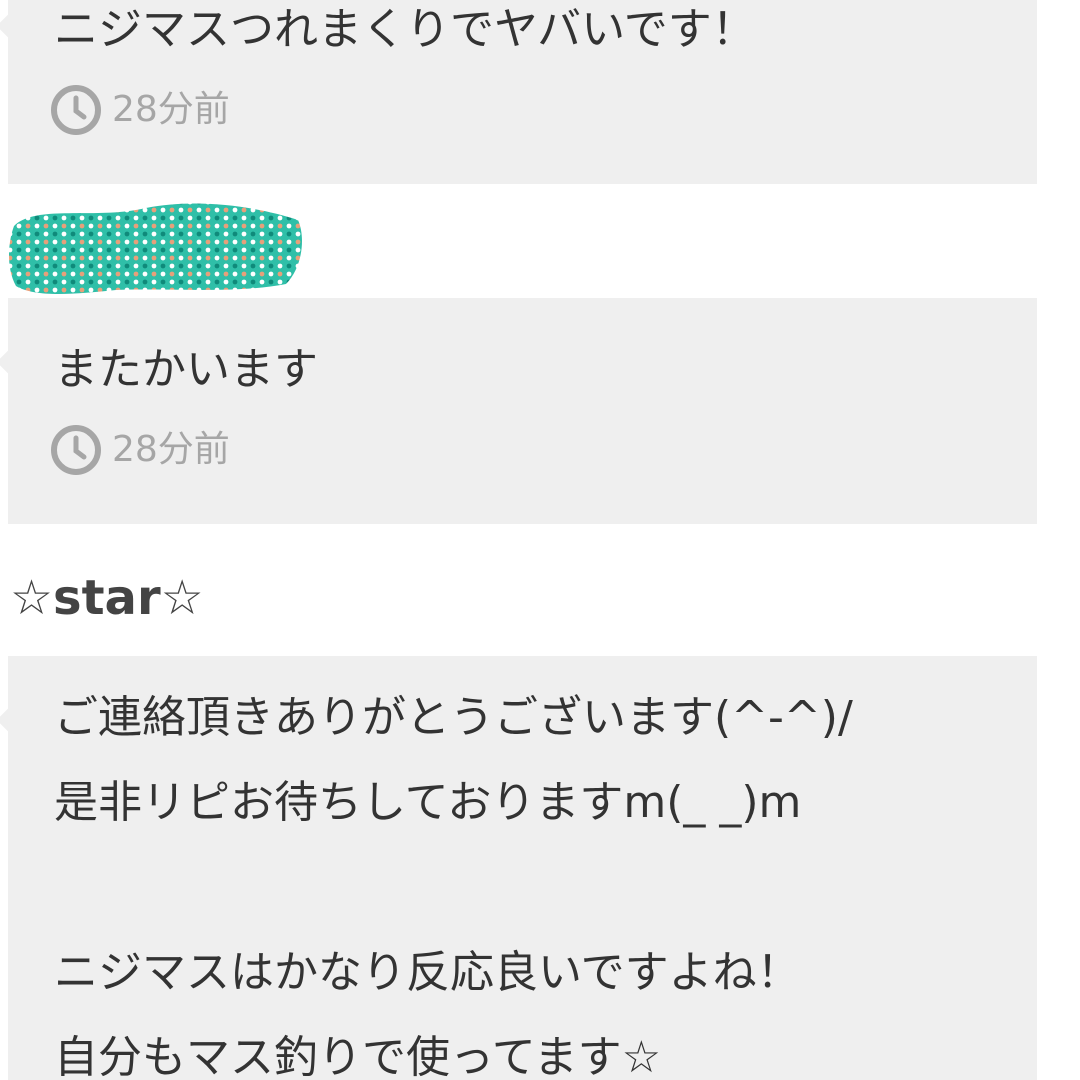 This screenshot has height=1080, width=1080. Describe the element at coordinates (358, 1056) in the screenshot. I see `reply-line: 自分もマス釣りで使ってます☆` at that location.